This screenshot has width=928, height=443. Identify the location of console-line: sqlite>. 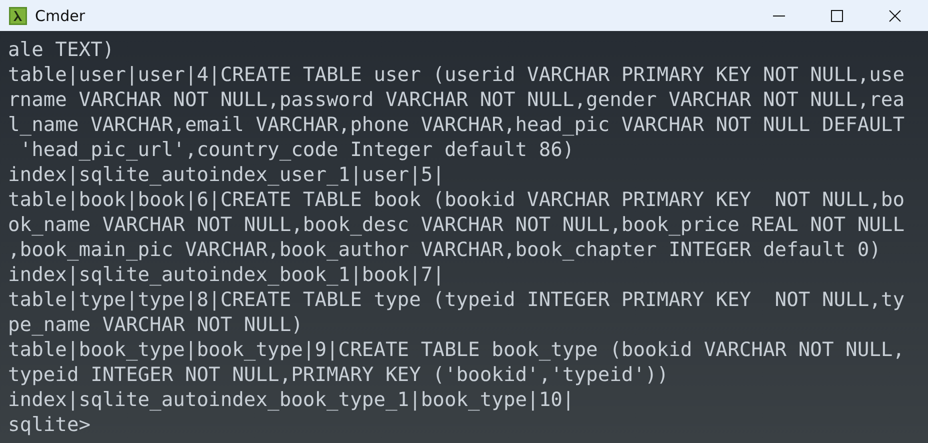
(49, 424).